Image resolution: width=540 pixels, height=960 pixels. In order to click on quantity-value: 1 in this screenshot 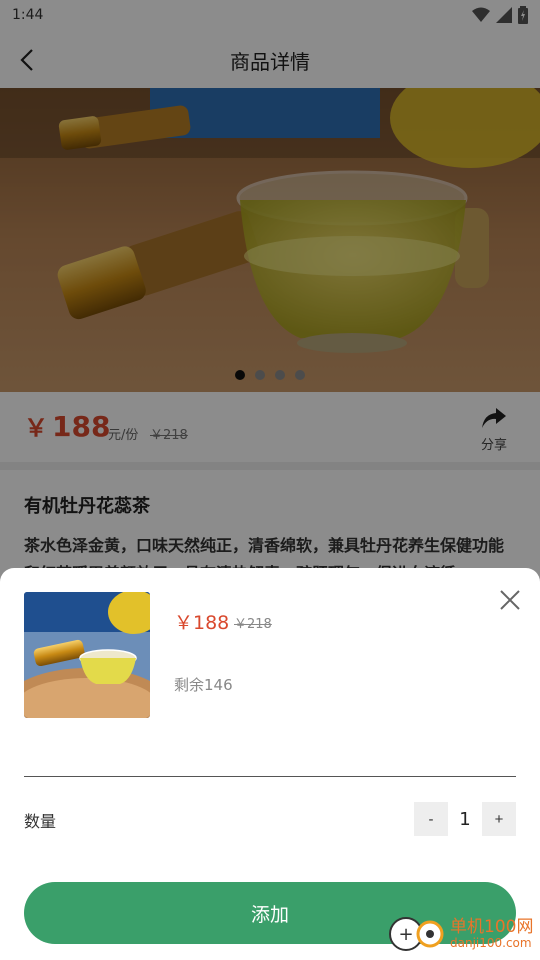, I will do `click(465, 819)`.